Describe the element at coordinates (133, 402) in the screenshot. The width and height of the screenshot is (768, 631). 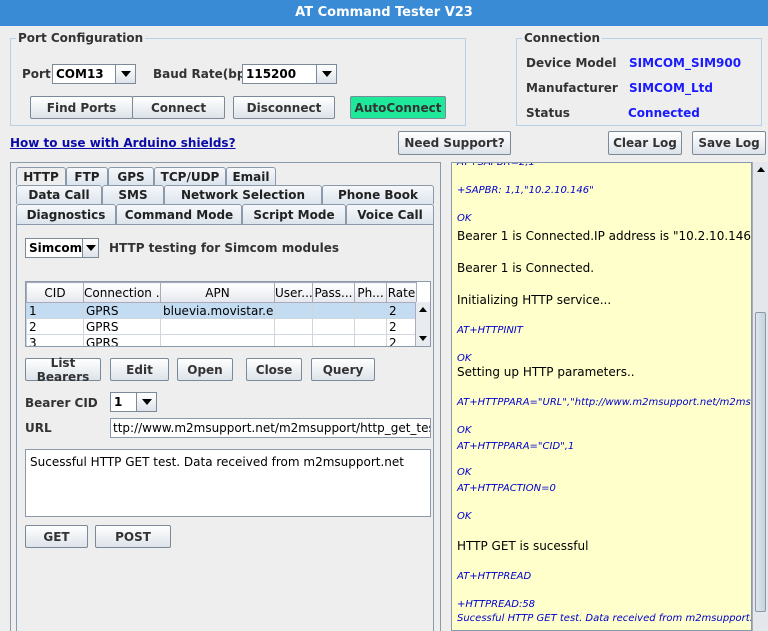
I see `bearer-cid-select: 1` at that location.